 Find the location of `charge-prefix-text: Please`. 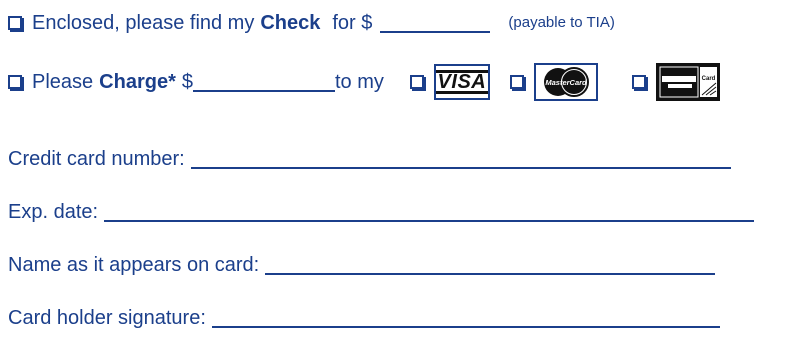

charge-prefix-text: Please is located at coordinates (63, 82).